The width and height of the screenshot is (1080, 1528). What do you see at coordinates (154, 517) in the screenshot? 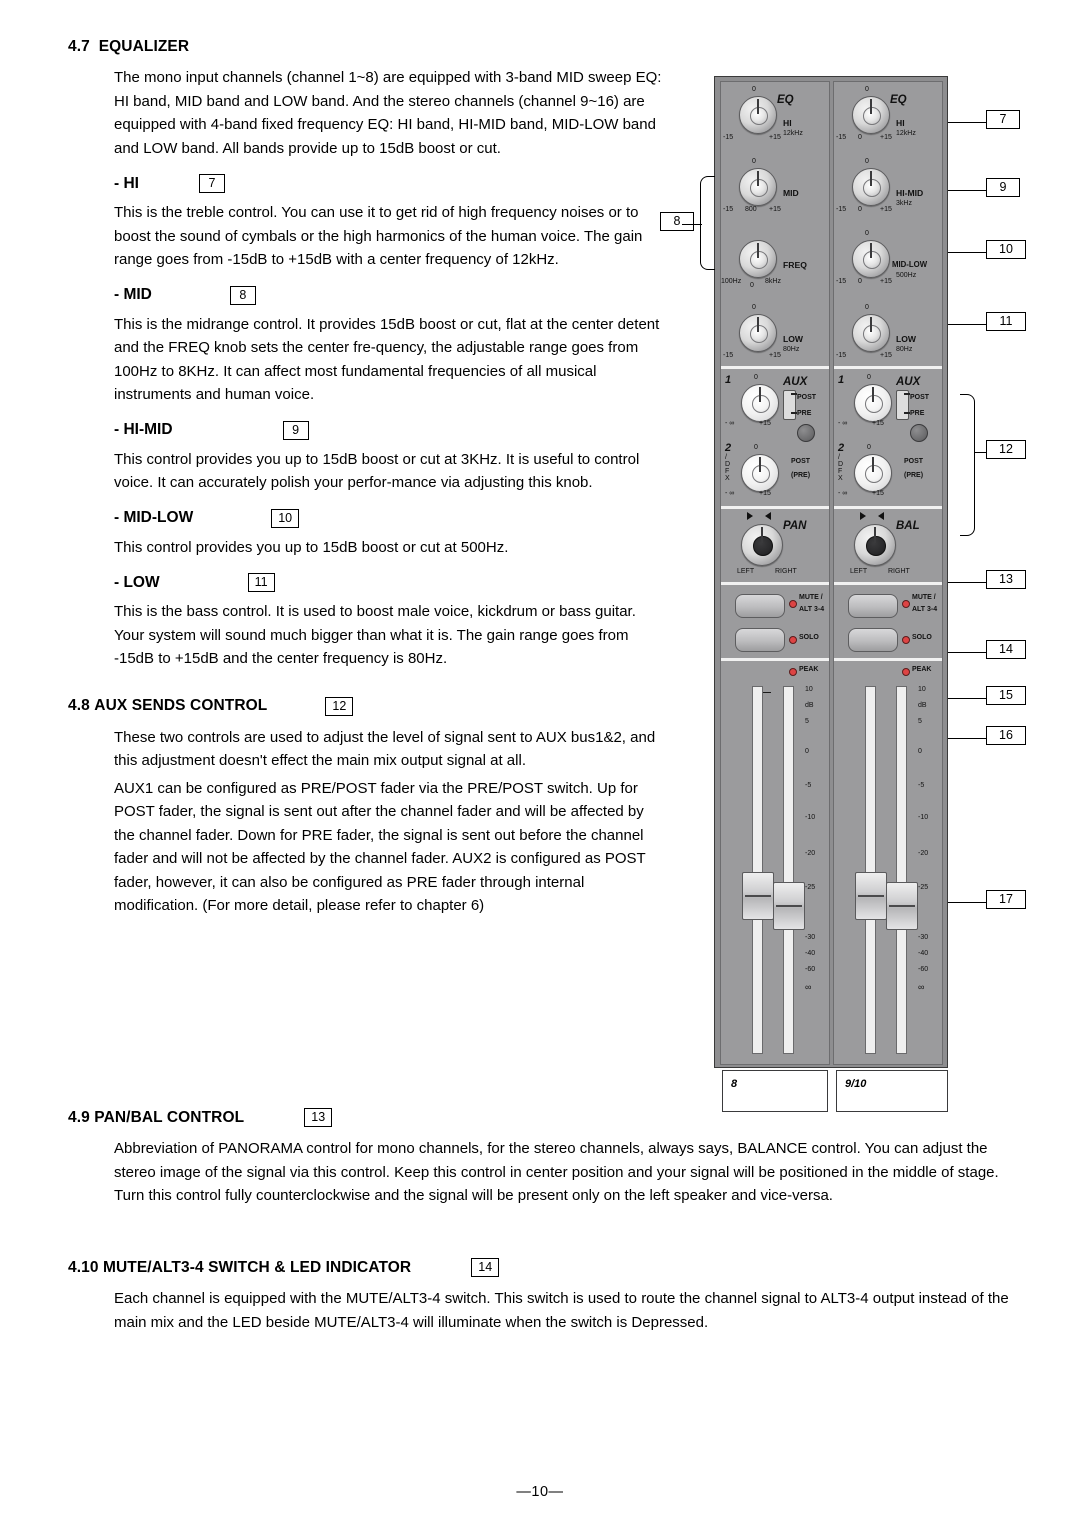
I see `subsection-label: - MID-LOW` at bounding box center [154, 517].